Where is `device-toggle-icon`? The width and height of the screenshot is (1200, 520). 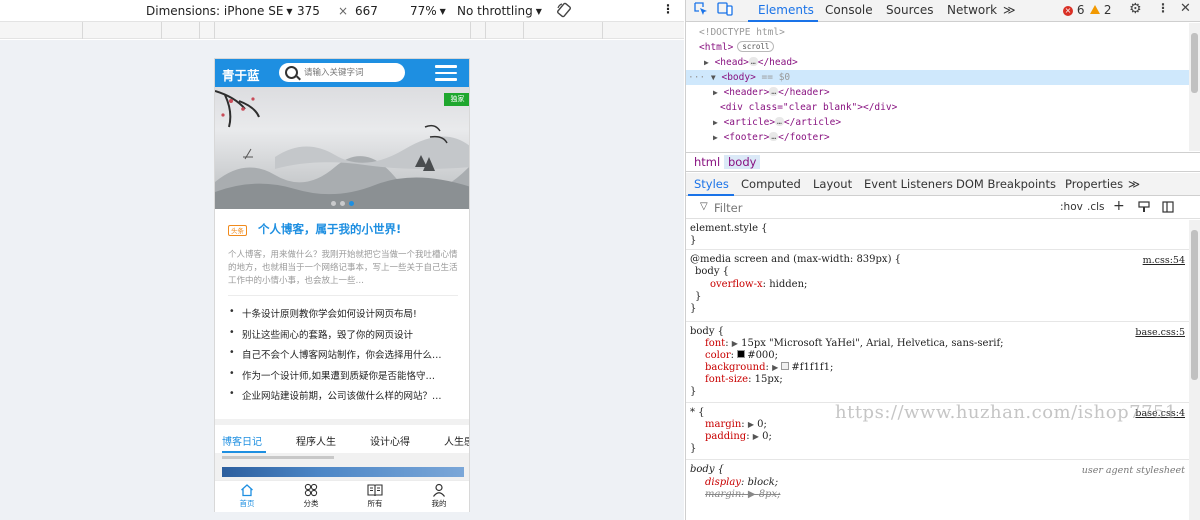
device-toggle-icon is located at coordinates (725, 10).